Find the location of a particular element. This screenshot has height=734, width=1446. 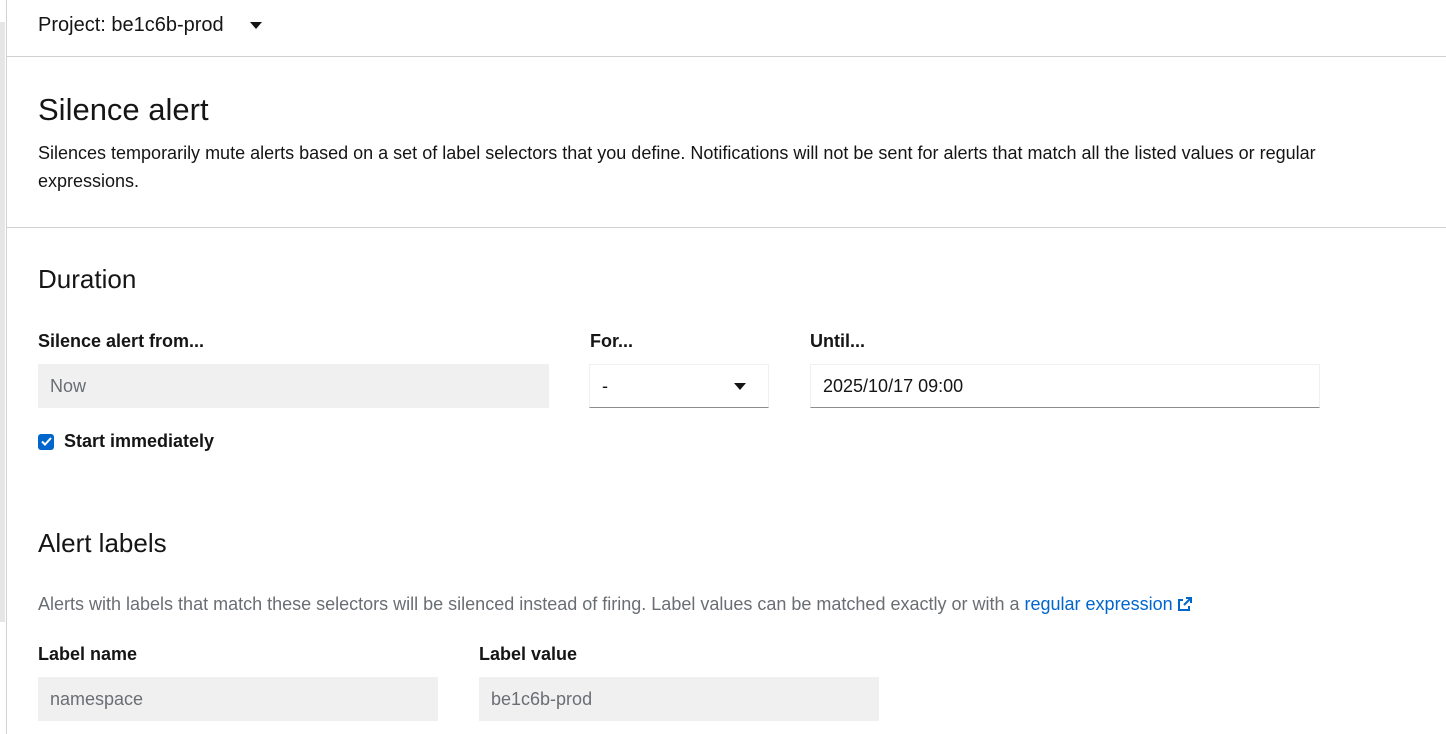

start-immediately-label: Start immediately is located at coordinates (139, 441).